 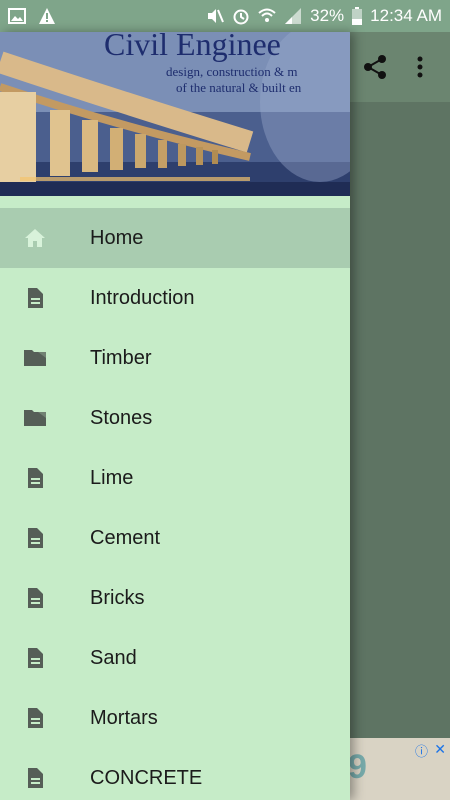 What do you see at coordinates (357, 16) in the screenshot?
I see `battery-icon` at bounding box center [357, 16].